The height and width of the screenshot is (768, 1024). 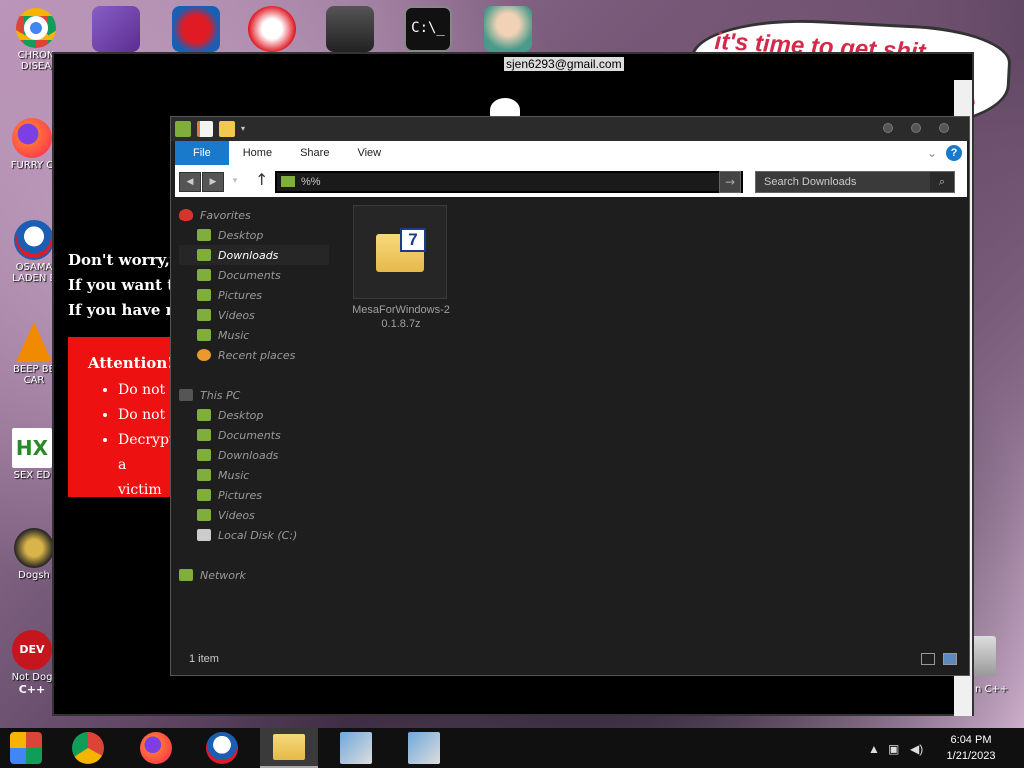 I want to click on tab-share: Share, so click(x=314, y=153).